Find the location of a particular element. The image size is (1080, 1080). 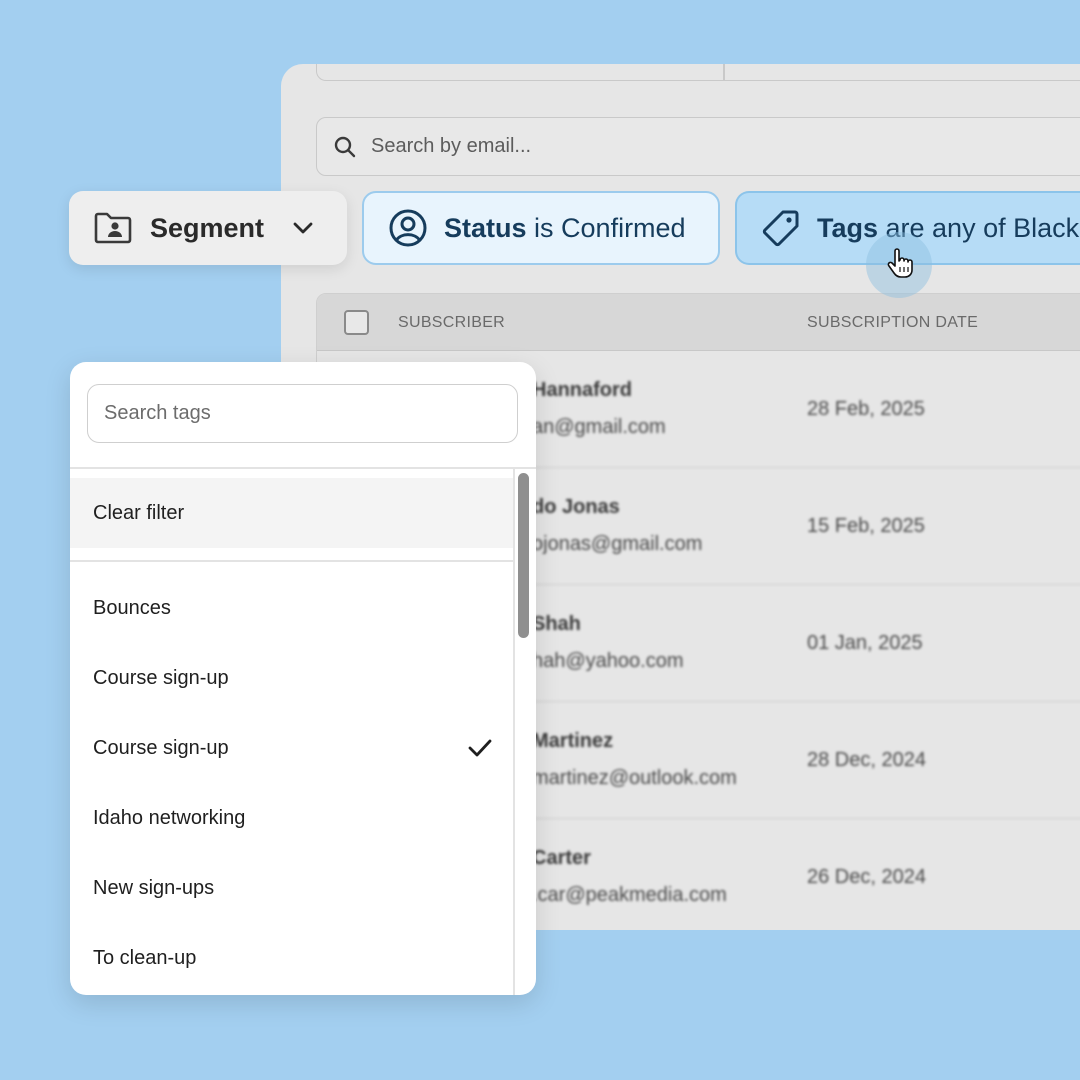

email-search-input is located at coordinates (671, 146).